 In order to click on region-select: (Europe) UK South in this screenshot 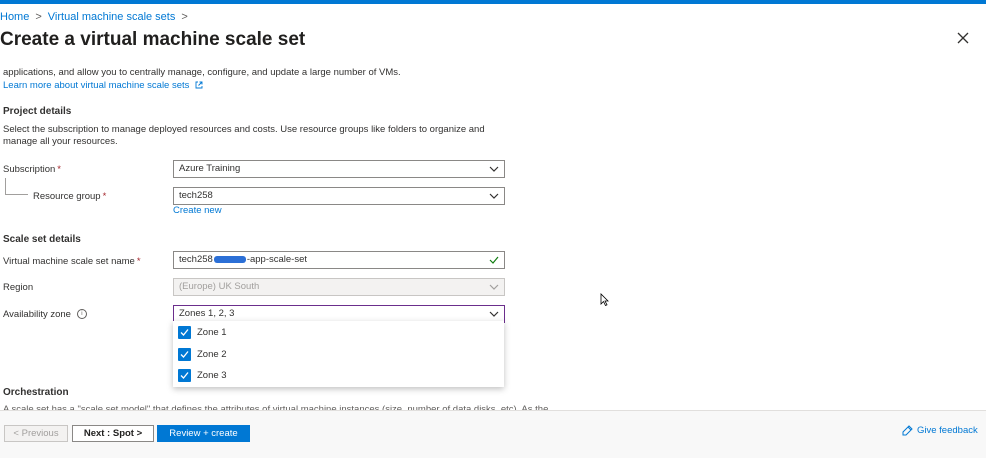, I will do `click(339, 287)`.